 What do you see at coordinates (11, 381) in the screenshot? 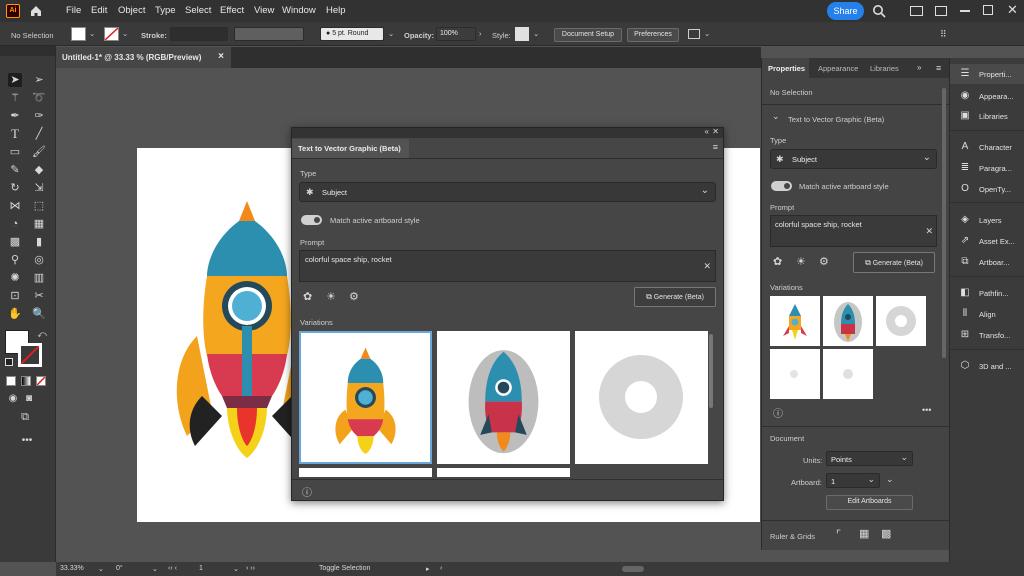
I see `color-mode-icon` at bounding box center [11, 381].